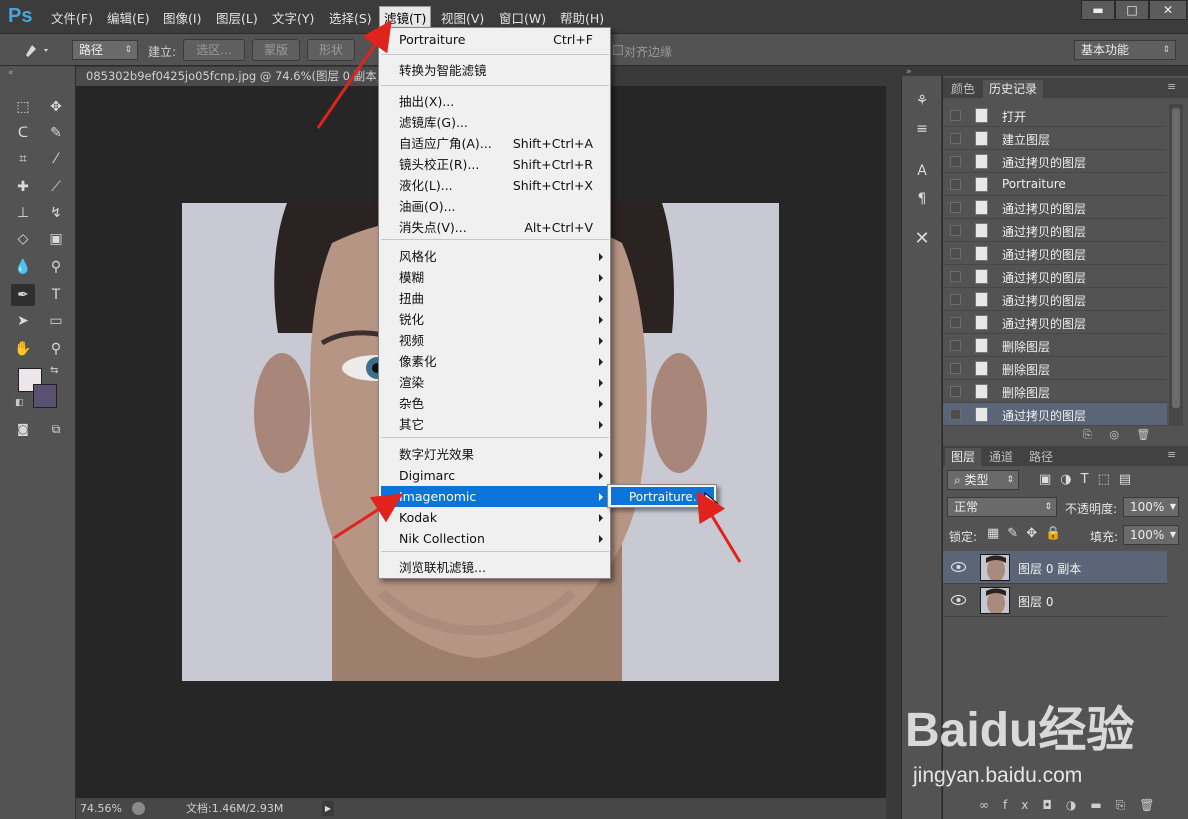 The height and width of the screenshot is (819, 1188). What do you see at coordinates (1089, 479) in the screenshot?
I see `type-layer-filter-icon: T` at bounding box center [1089, 479].